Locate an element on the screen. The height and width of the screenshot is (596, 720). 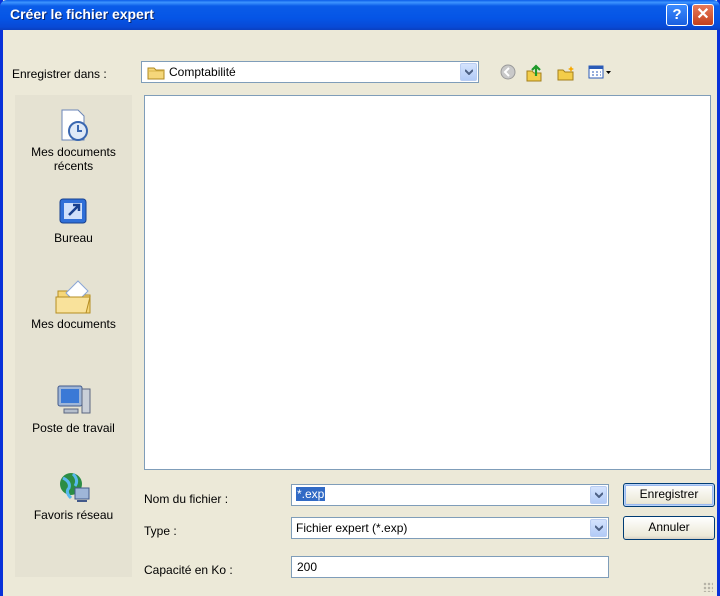
view-menu-icon is located at coordinates (601, 73).